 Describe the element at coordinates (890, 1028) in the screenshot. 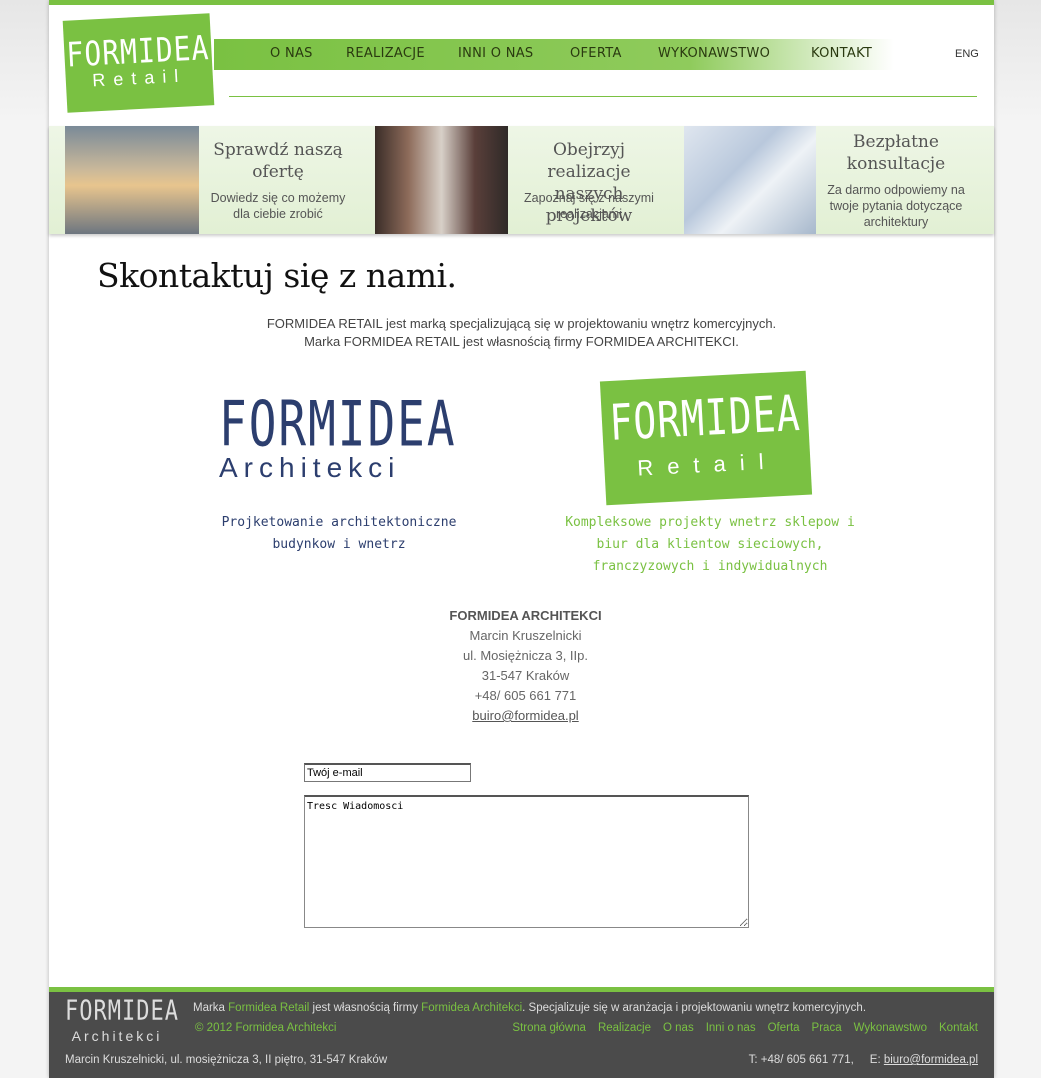

I see `footer-link-wykonawstwo: Wykonawstwo` at that location.